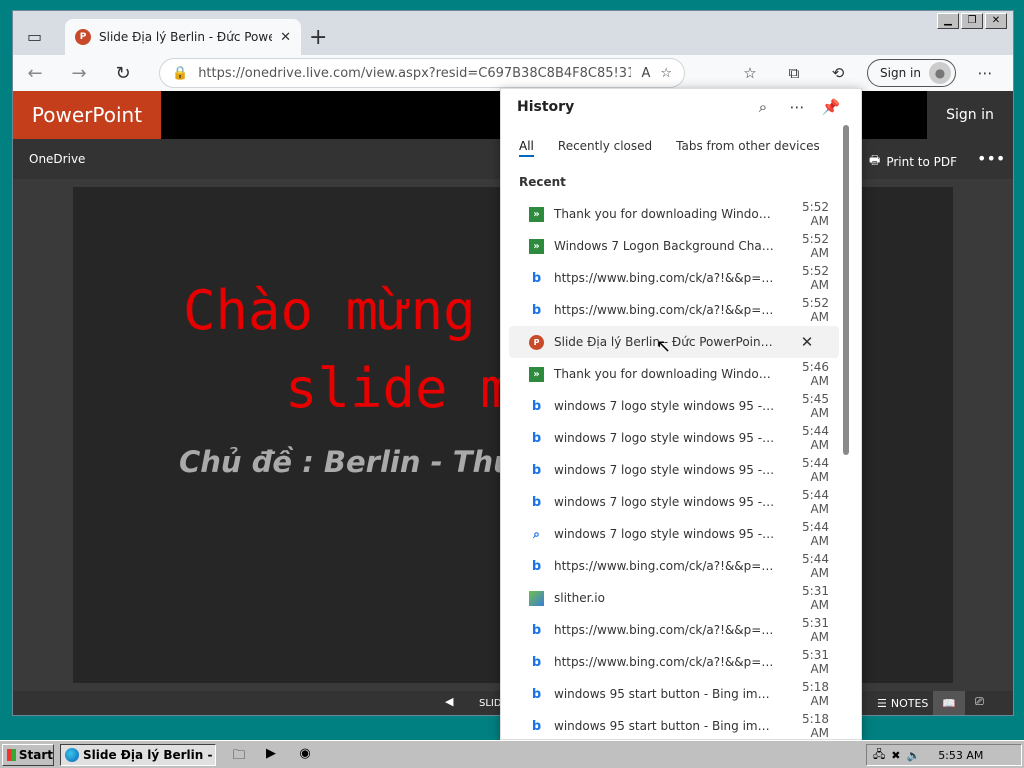 This screenshot has height=768, width=1024. Describe the element at coordinates (449, 701) in the screenshot. I see `prev-slide-icon: ◀` at that location.